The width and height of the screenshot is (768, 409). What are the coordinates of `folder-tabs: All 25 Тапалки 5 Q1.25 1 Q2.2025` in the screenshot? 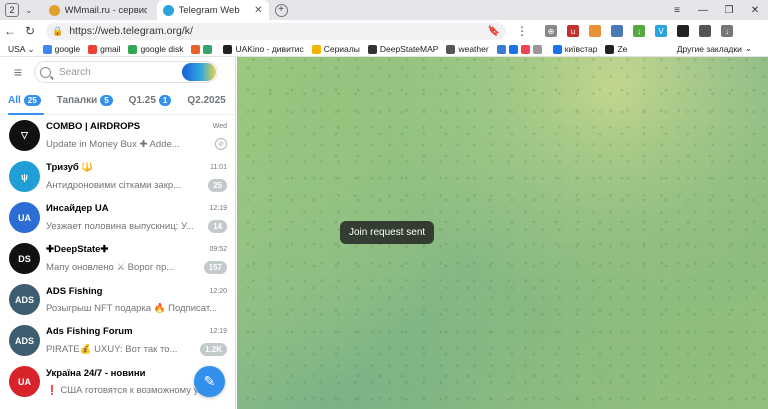 It's located at (117, 101).